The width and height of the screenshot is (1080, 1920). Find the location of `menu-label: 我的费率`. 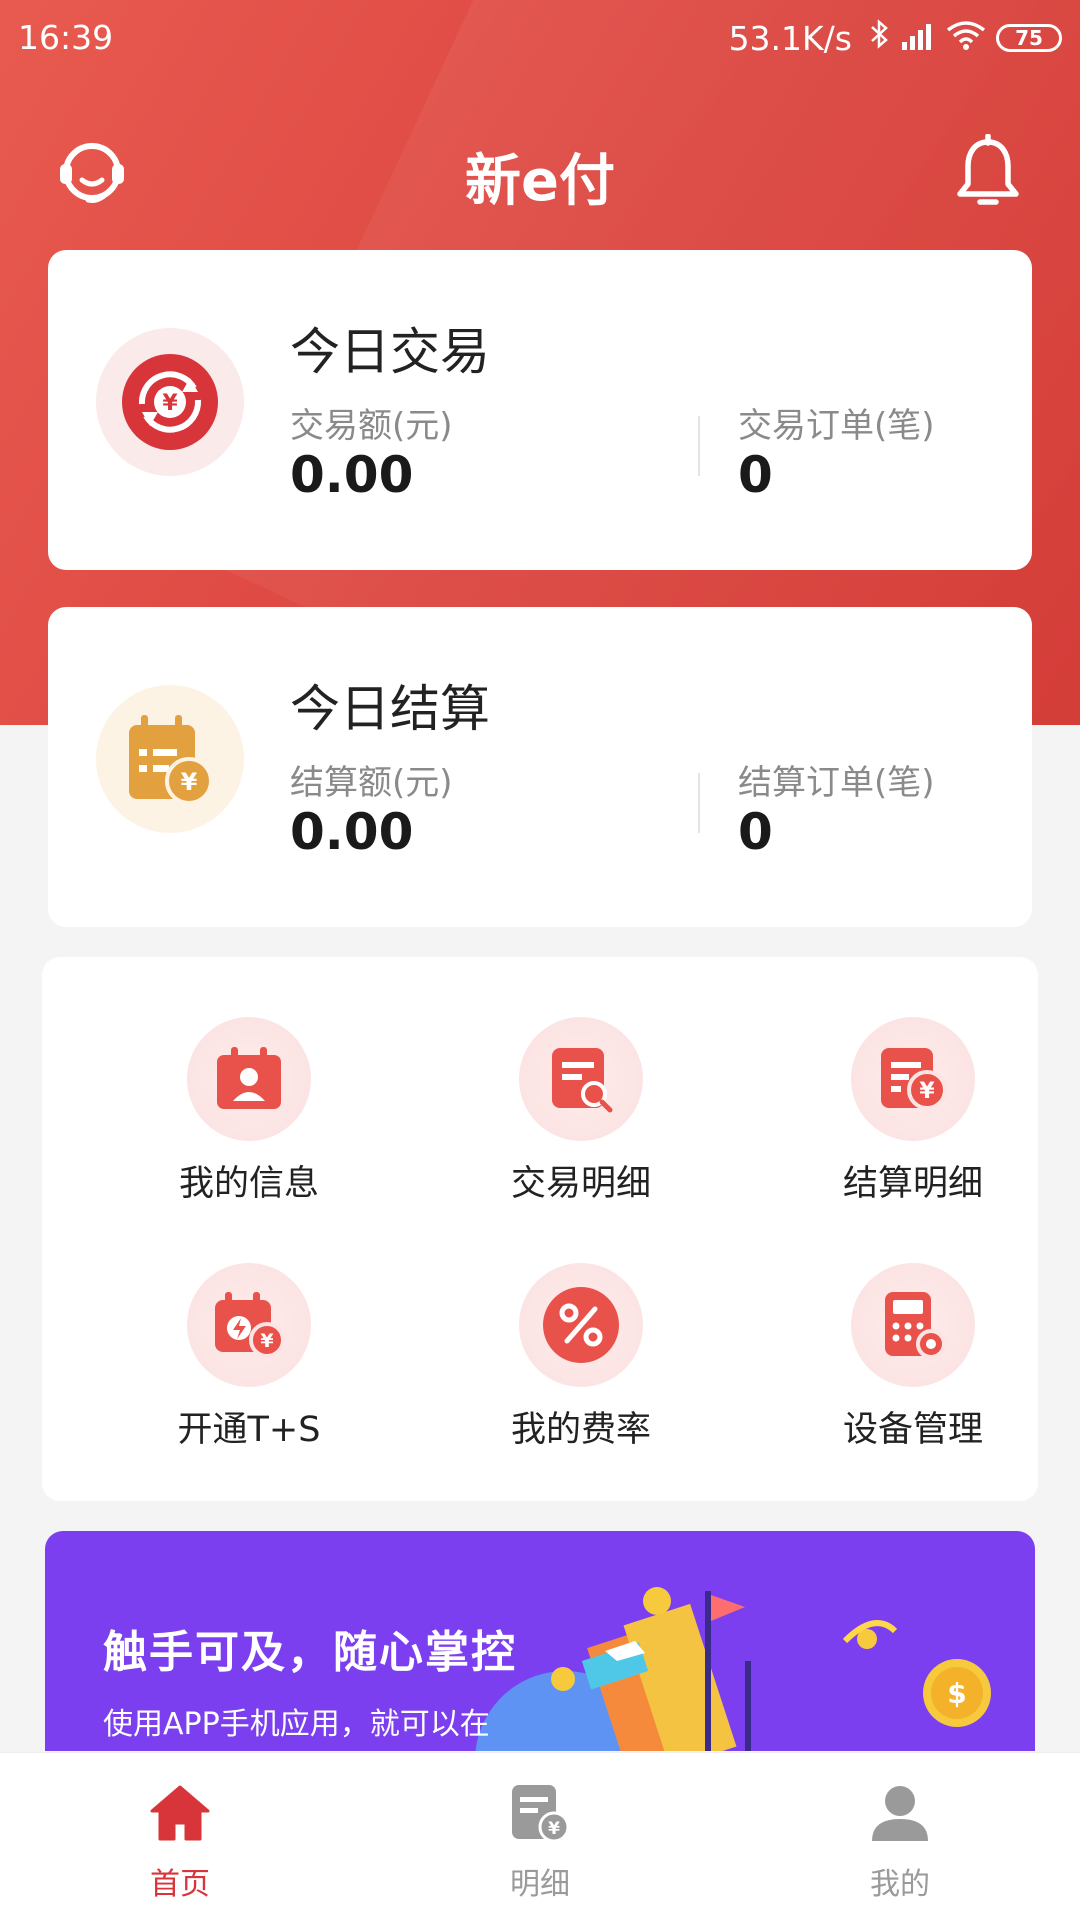

menu-label: 我的费率 is located at coordinates (580, 1430).